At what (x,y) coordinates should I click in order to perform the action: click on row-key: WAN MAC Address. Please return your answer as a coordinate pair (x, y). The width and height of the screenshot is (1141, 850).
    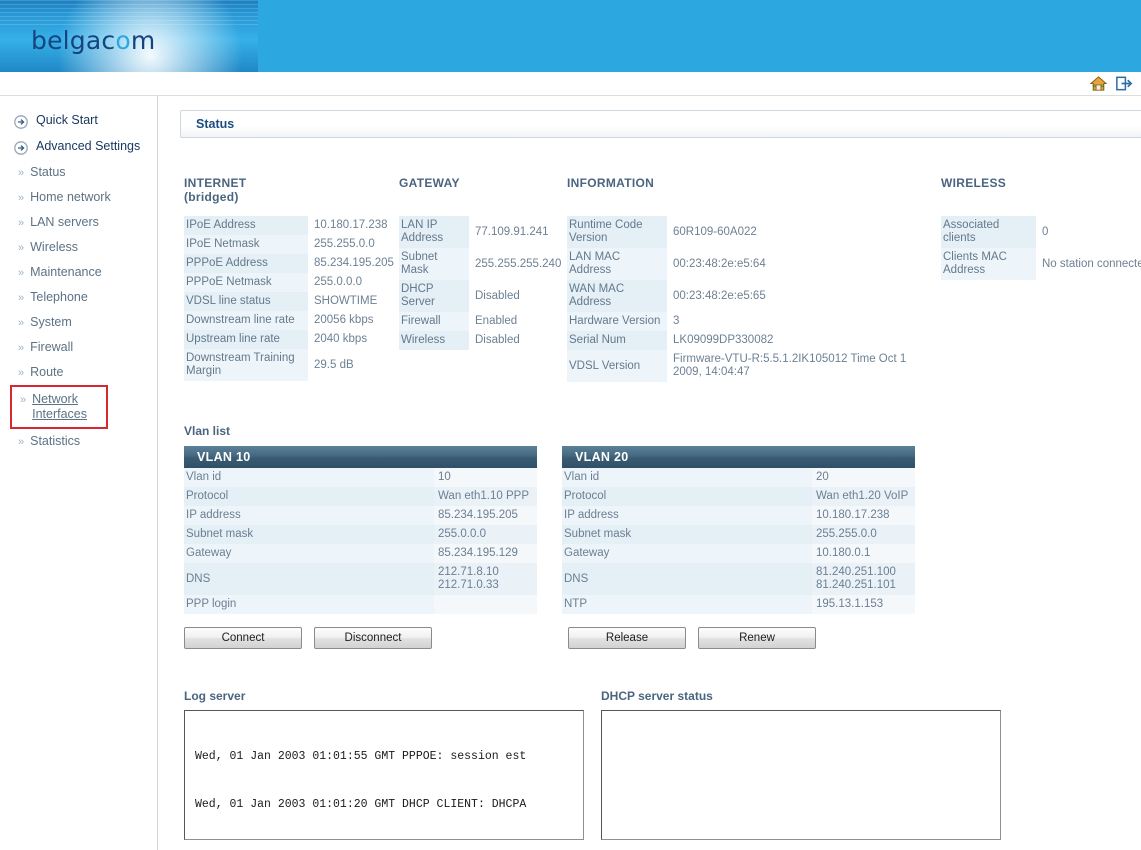
    Looking at the image, I should click on (617, 296).